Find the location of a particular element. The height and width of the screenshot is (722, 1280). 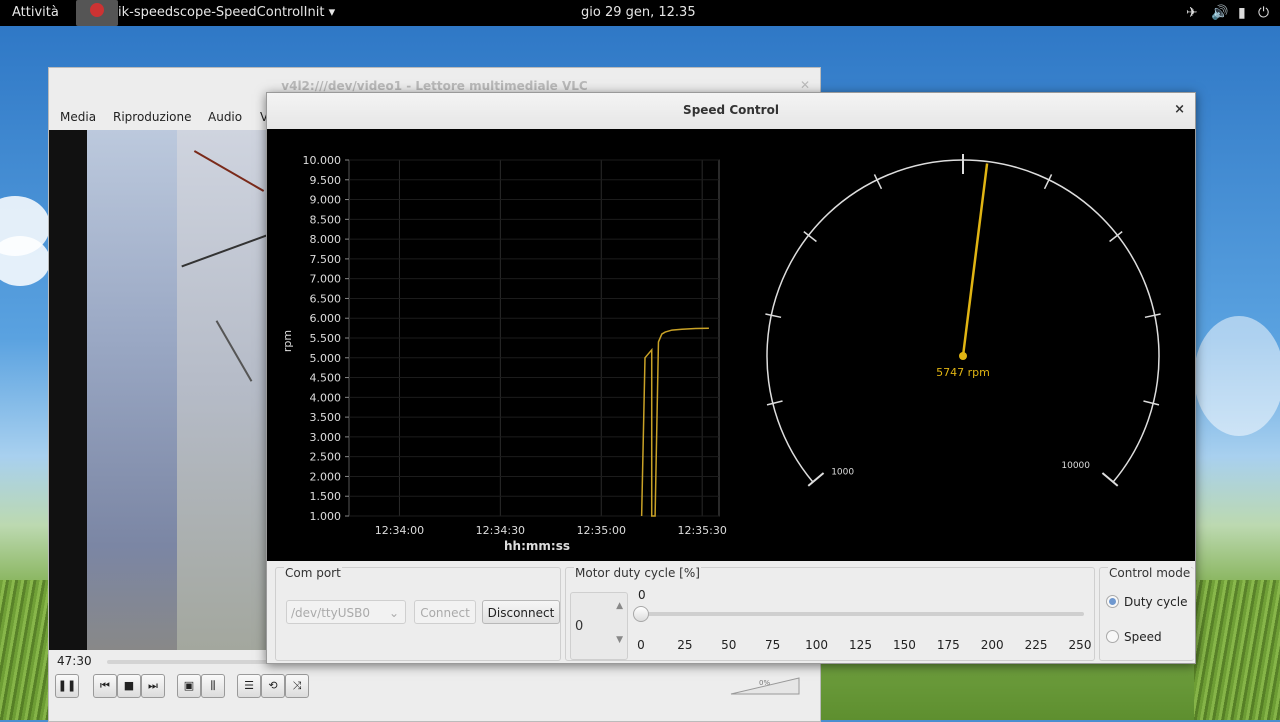

x-tick-label: 12:34:30 is located at coordinates (500, 530).